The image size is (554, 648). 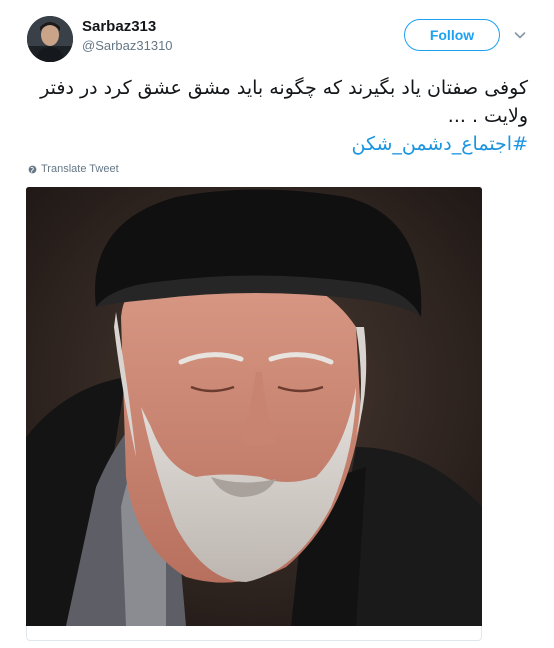 I want to click on chevron-down-icon, so click(x=520, y=35).